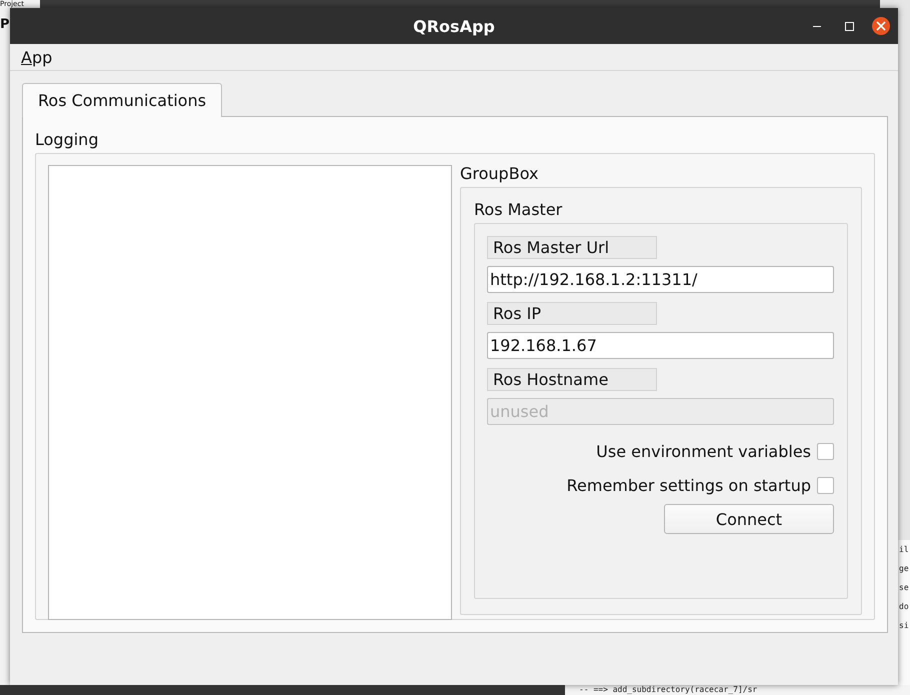  What do you see at coordinates (660, 345) in the screenshot?
I see `input-field: 192.168.1.67` at bounding box center [660, 345].